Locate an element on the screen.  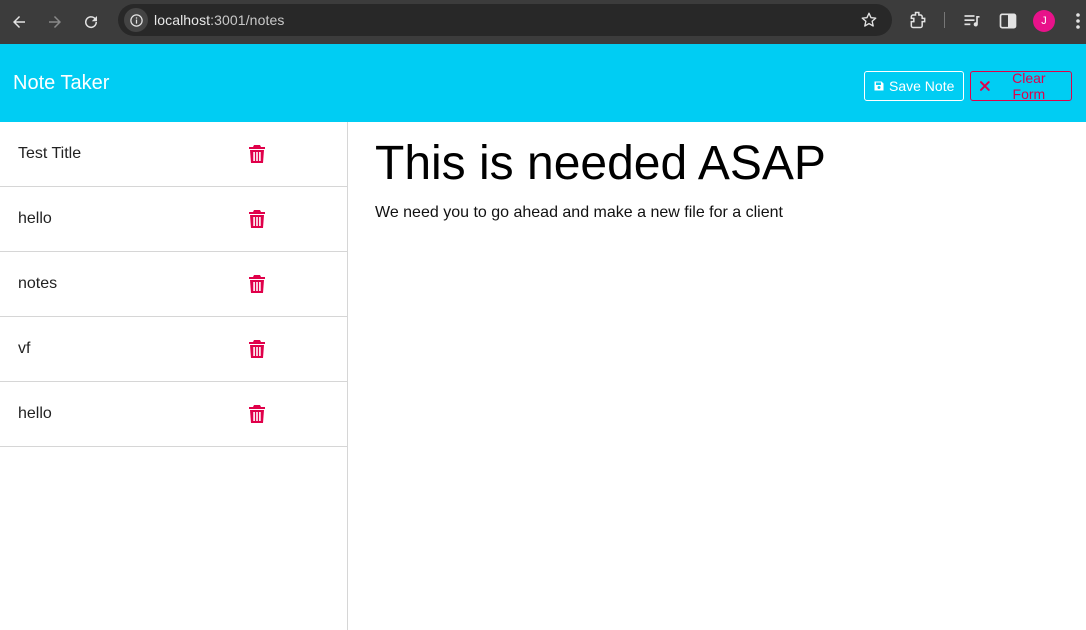
forward-button is located at coordinates (55, 22).